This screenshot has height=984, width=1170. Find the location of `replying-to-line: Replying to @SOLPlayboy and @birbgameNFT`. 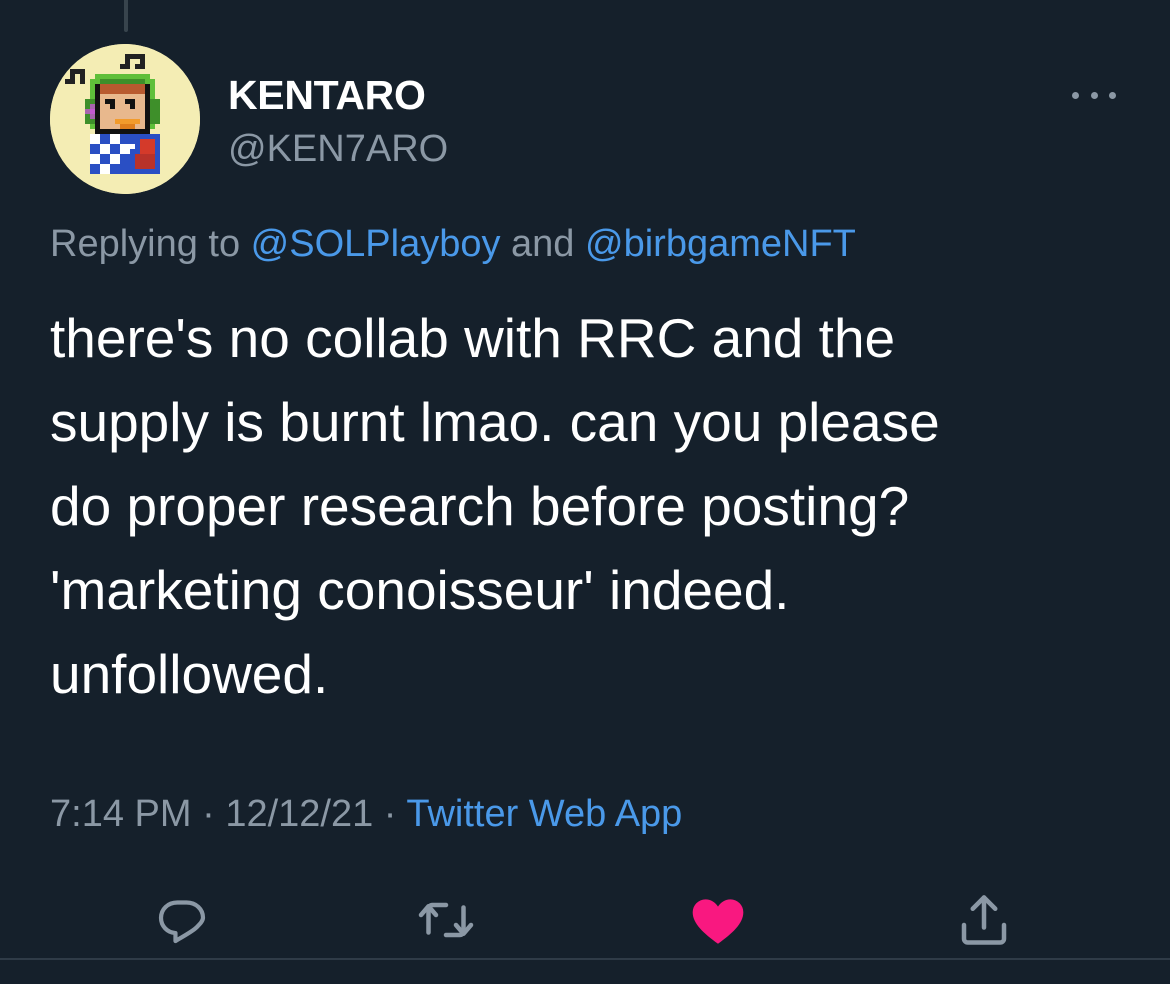

replying-to-line: Replying to @SOLPlayboy and @birbgameNFT is located at coordinates (453, 244).